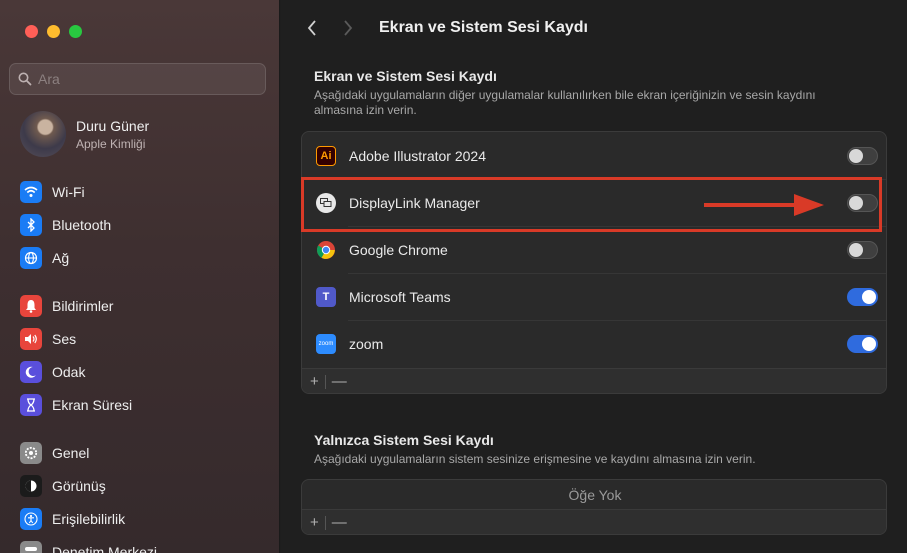 The height and width of the screenshot is (553, 907). Describe the element at coordinates (113, 125) in the screenshot. I see `user-name: Duru Güner` at that location.